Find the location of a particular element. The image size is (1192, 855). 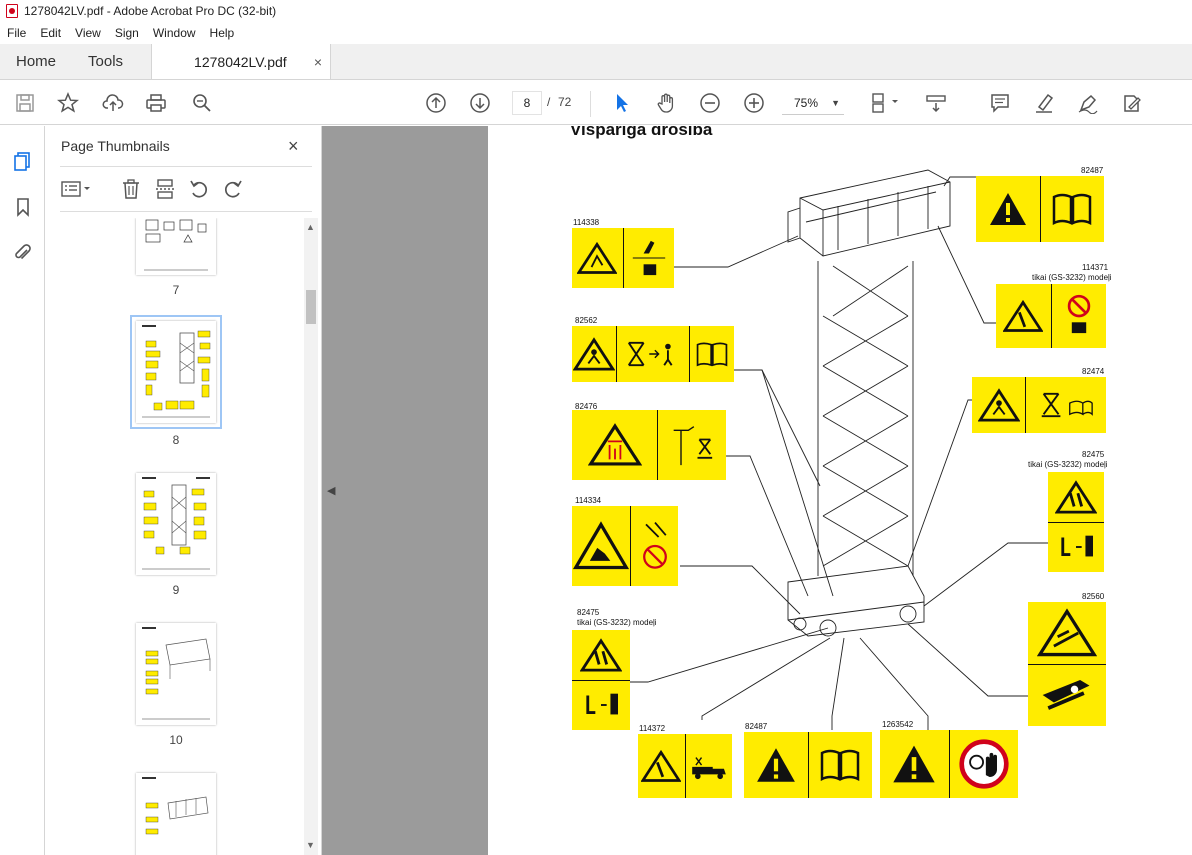

print-icon is located at coordinates (156, 103).